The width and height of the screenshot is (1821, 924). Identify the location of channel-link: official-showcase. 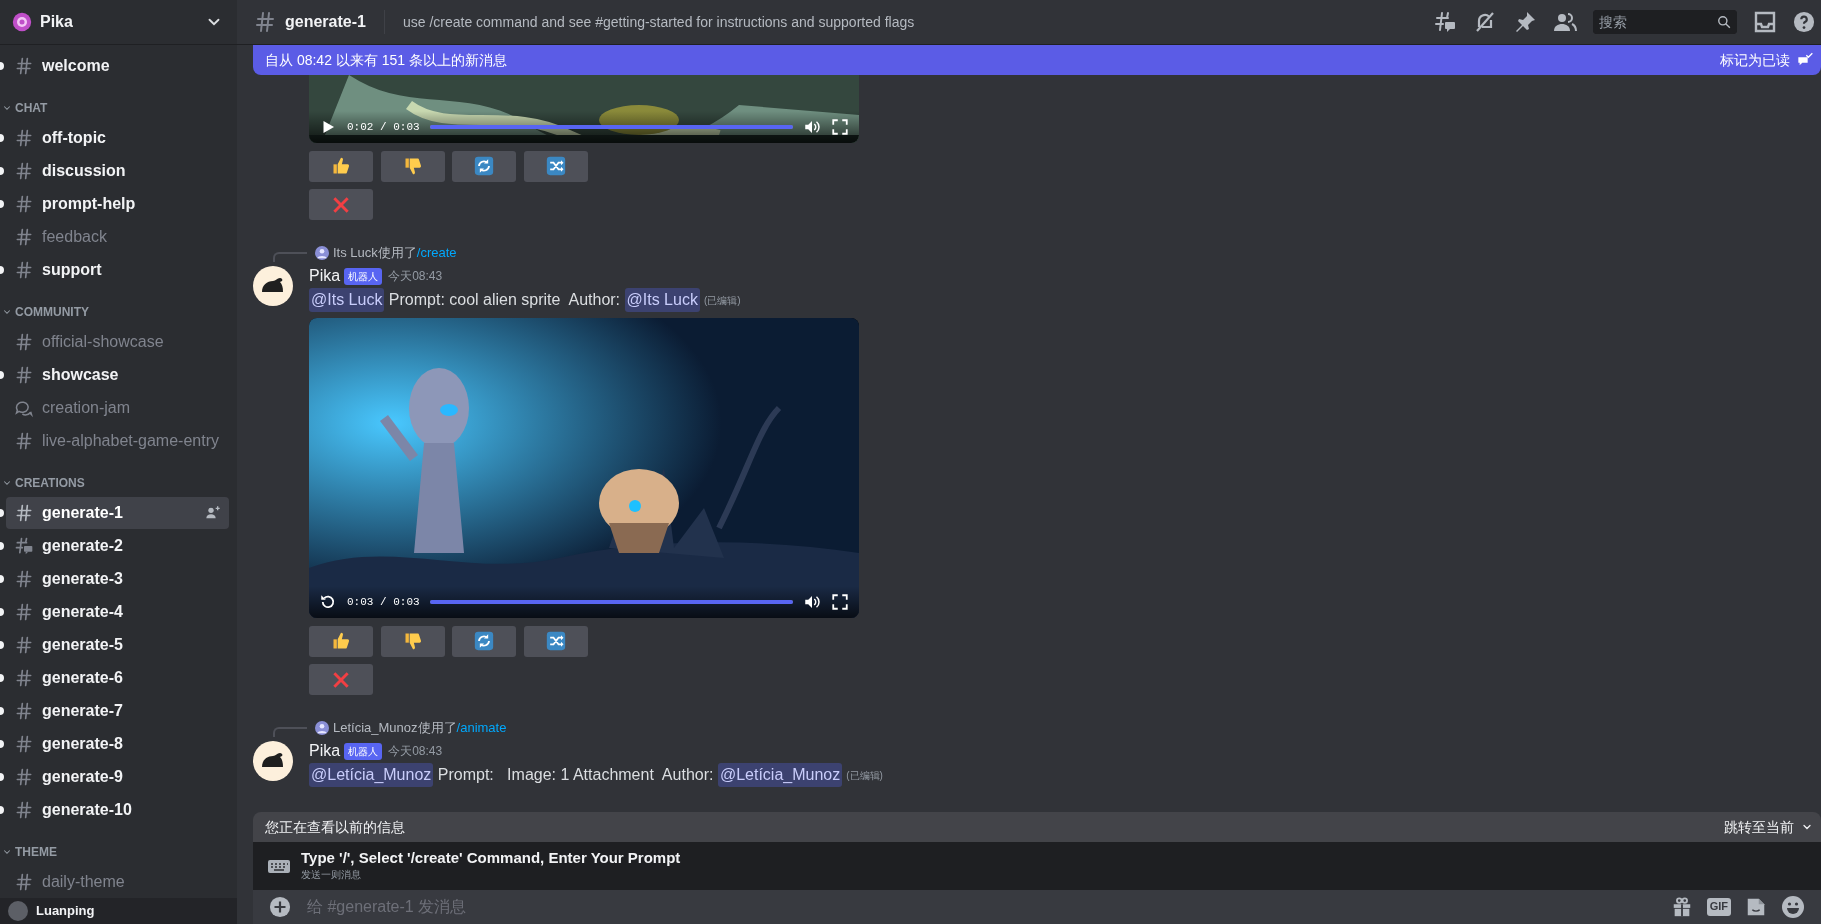
(117, 342).